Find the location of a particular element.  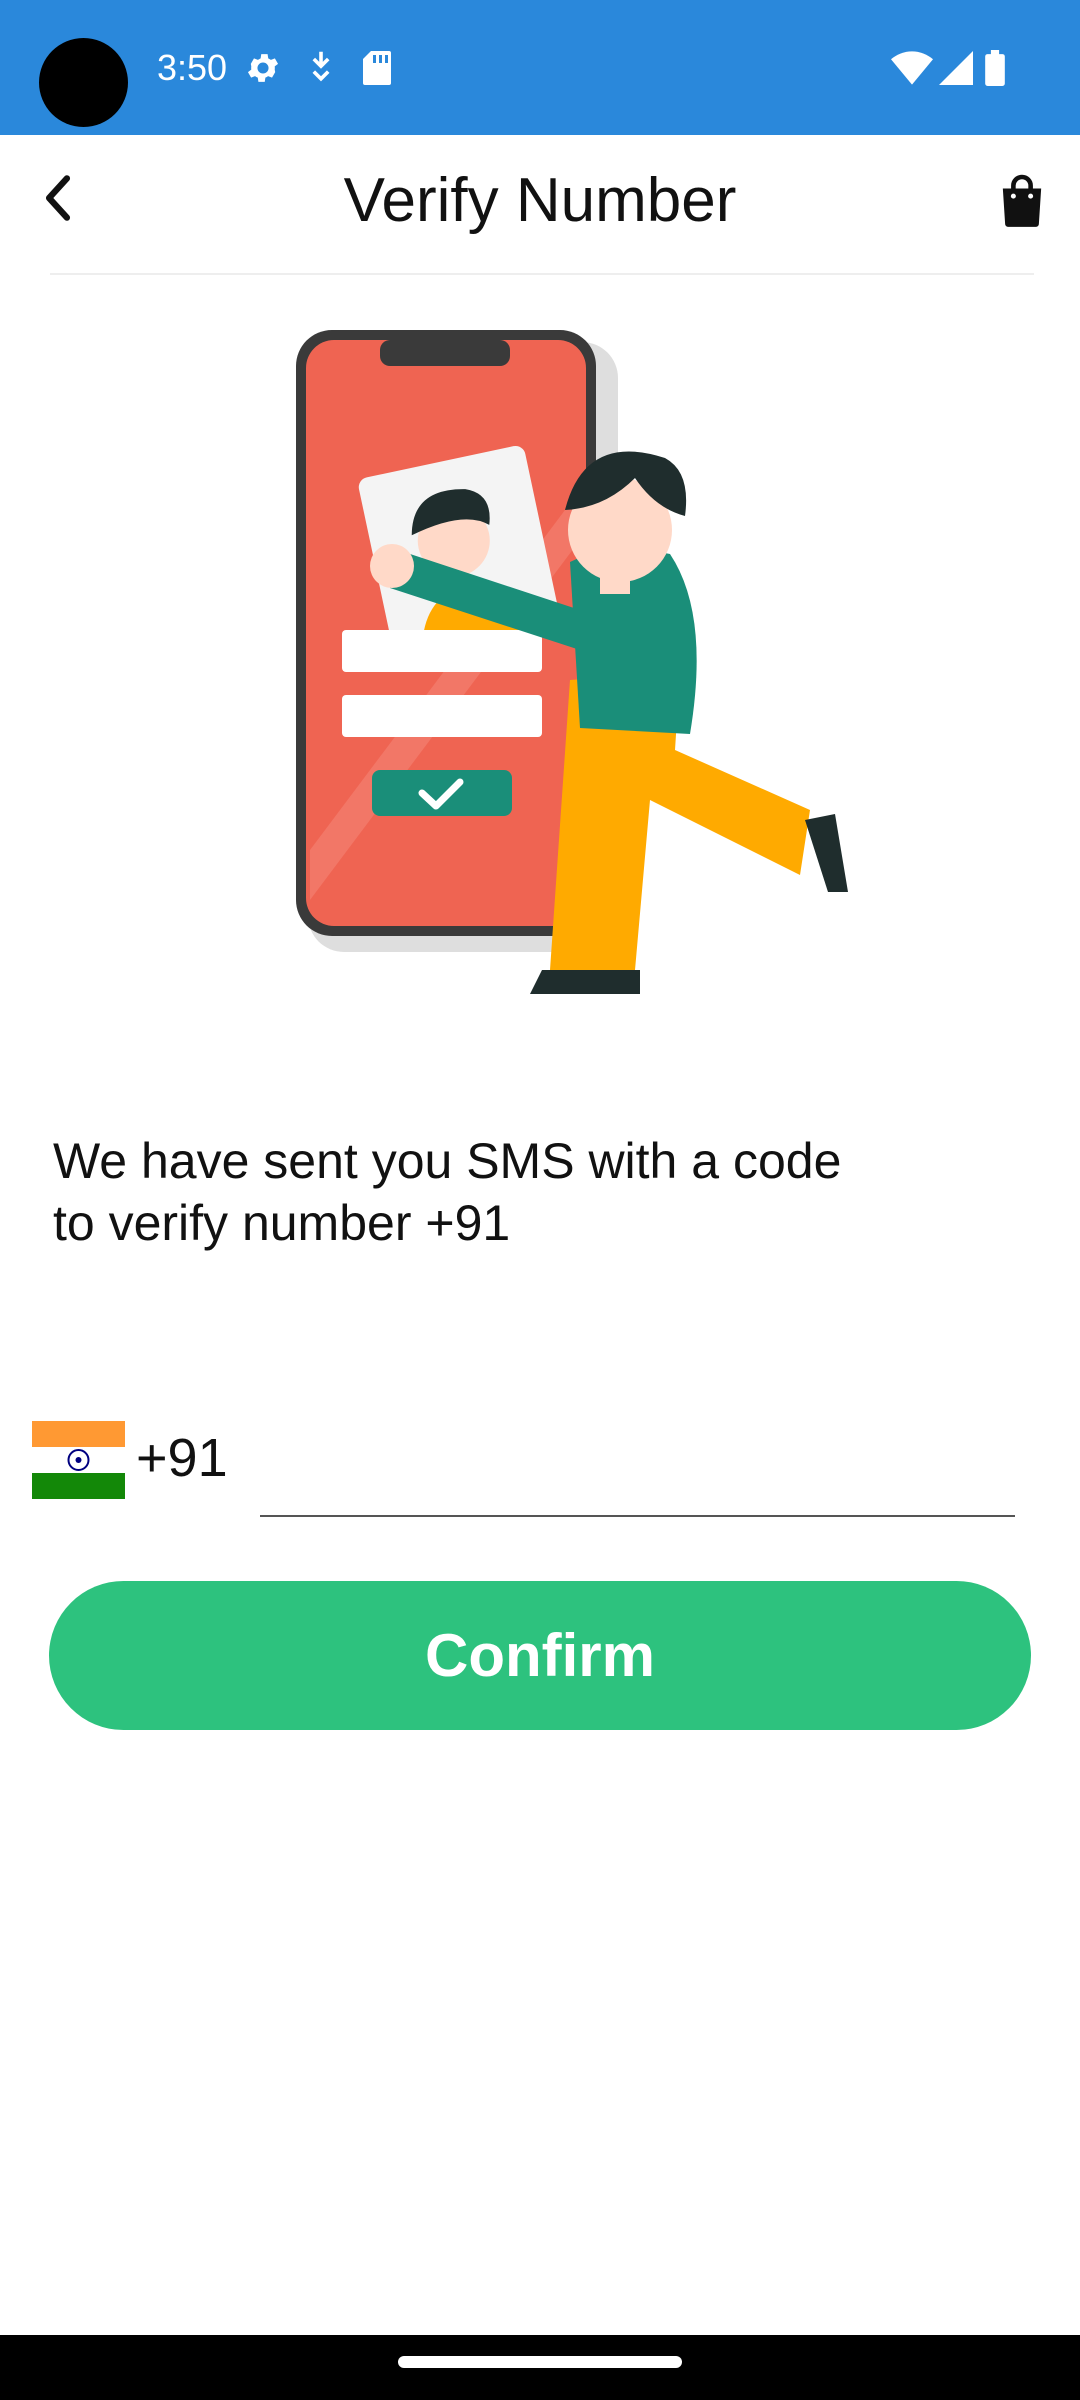

wifi-icon is located at coordinates (912, 68).